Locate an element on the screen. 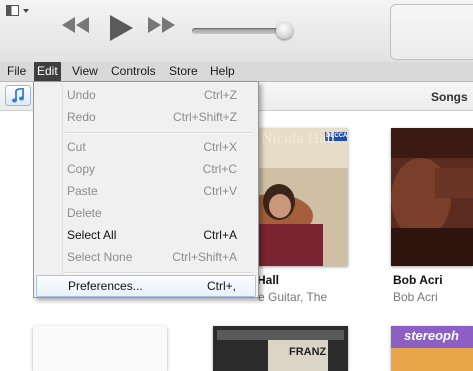 This screenshot has width=473, height=371. menu-item-shortcut: Ctrl+, is located at coordinates (221, 286).